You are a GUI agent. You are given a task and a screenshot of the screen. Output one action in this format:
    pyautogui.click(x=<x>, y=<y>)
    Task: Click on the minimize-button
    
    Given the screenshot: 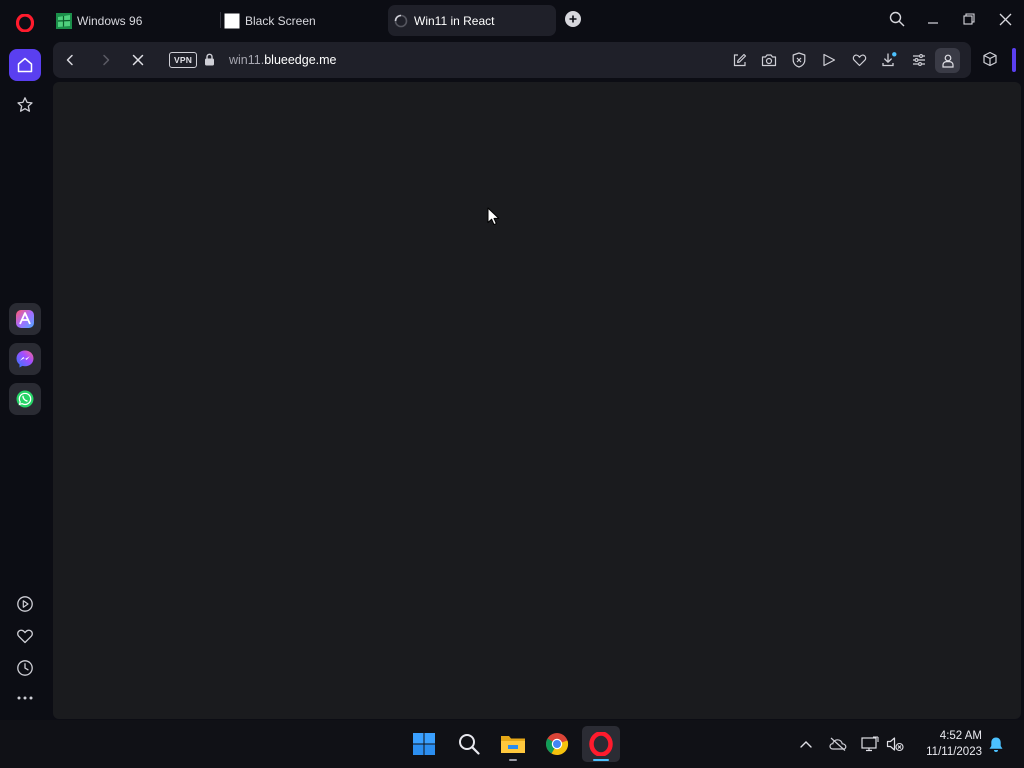 What is the action you would take?
    pyautogui.click(x=933, y=19)
    